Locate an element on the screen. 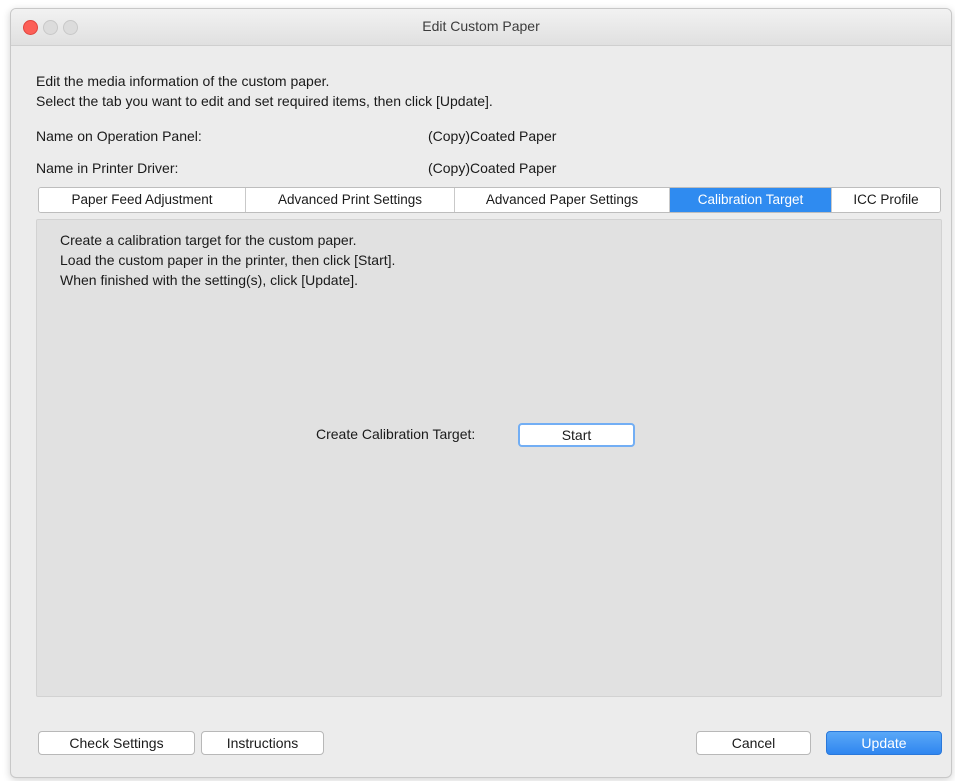  printer-driver-name-value: (Copy)Coated Paper is located at coordinates (492, 168).